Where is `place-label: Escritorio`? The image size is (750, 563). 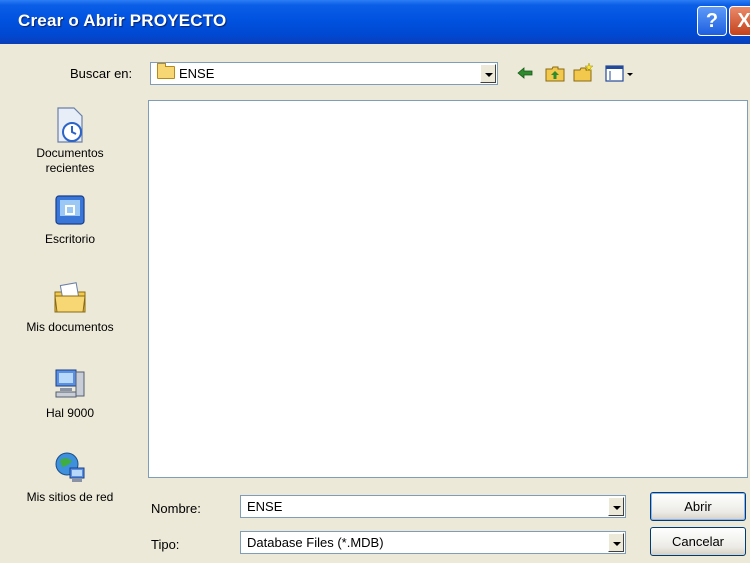
place-label: Escritorio is located at coordinates (69, 239).